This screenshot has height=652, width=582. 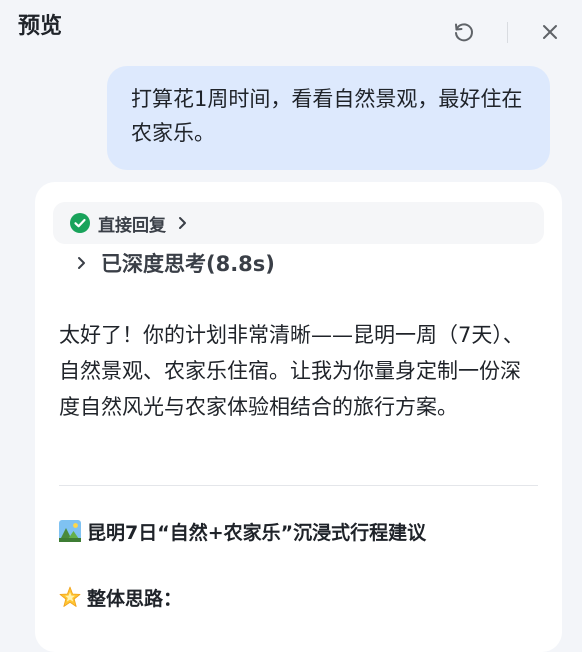 What do you see at coordinates (257, 532) in the screenshot?
I see `plan-heading-text: 昆明7日“自然+农家乐”沉浸式行程建议` at bounding box center [257, 532].